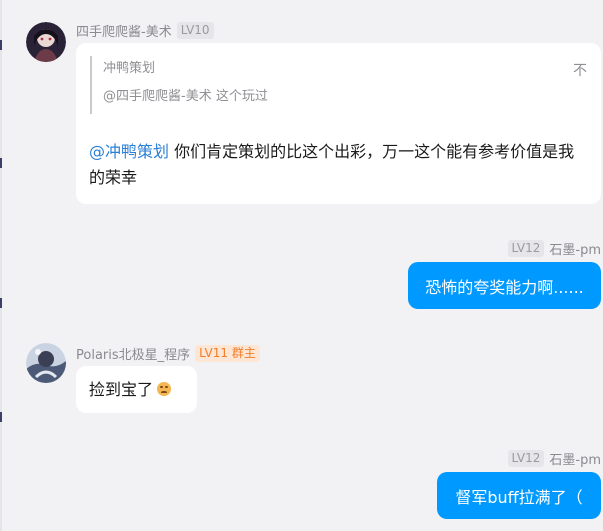  What do you see at coordinates (195, 30) in the screenshot?
I see `level-badge: LV10` at bounding box center [195, 30].